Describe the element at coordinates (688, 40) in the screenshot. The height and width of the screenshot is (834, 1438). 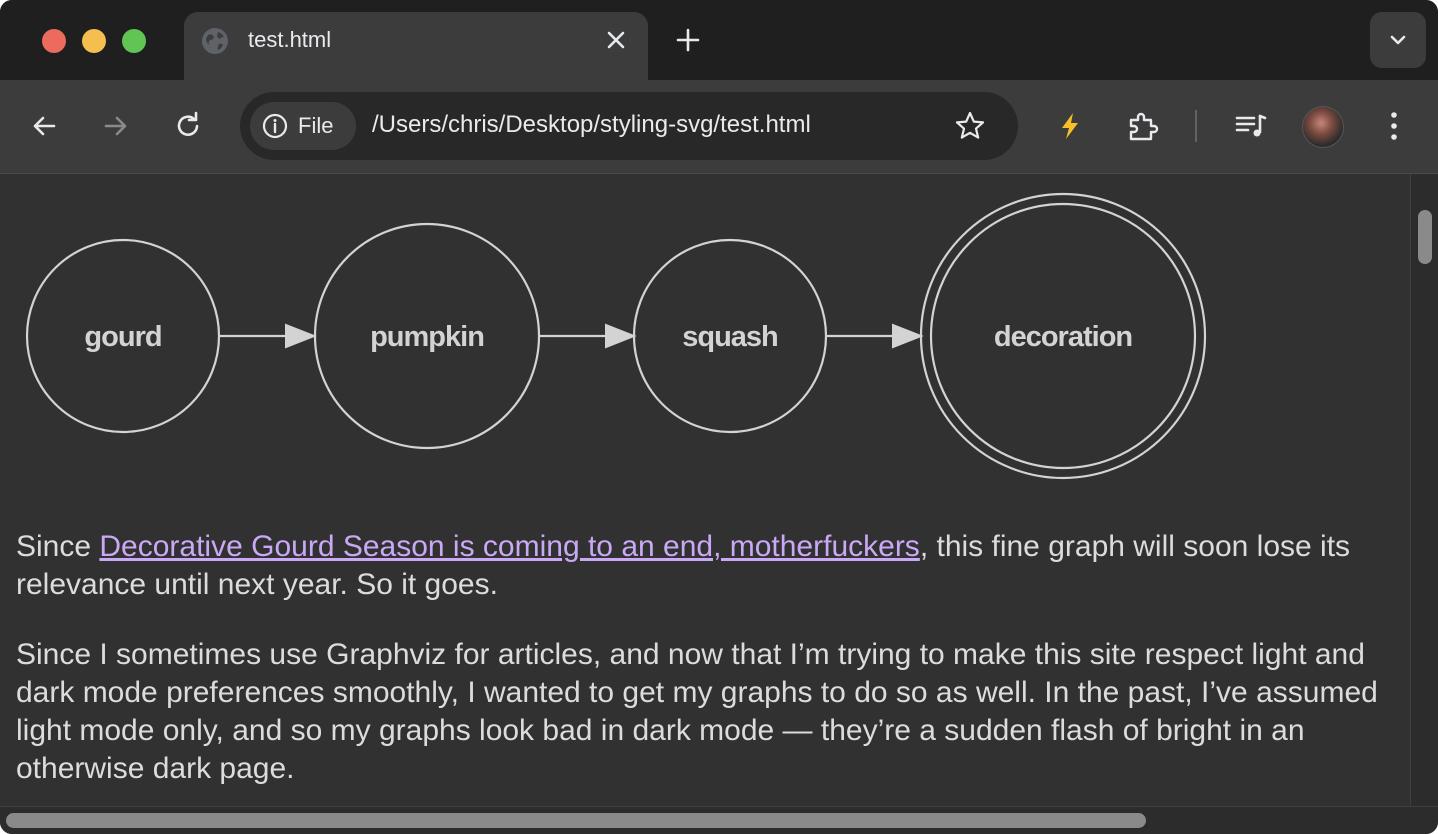
I see `plus-icon` at that location.